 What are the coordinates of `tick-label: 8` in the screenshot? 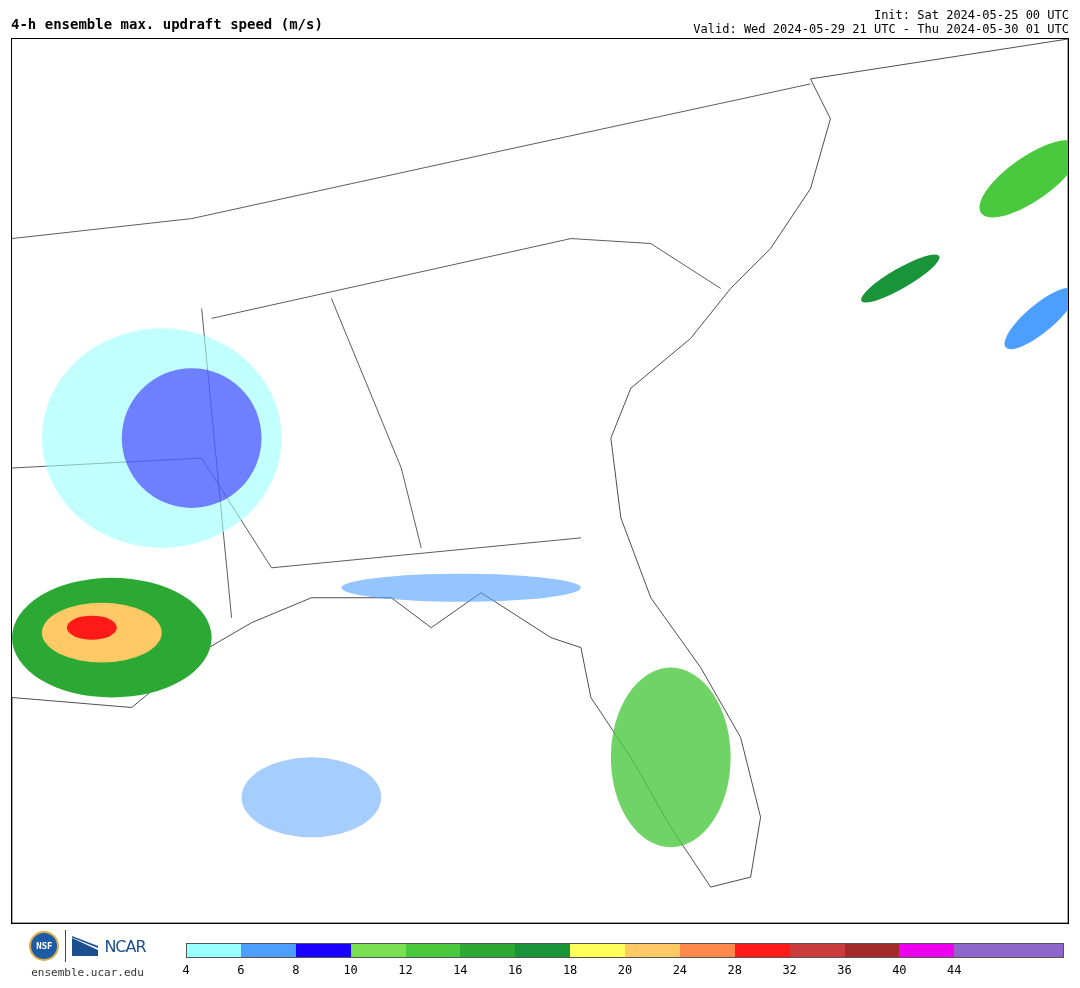 It's located at (296, 970).